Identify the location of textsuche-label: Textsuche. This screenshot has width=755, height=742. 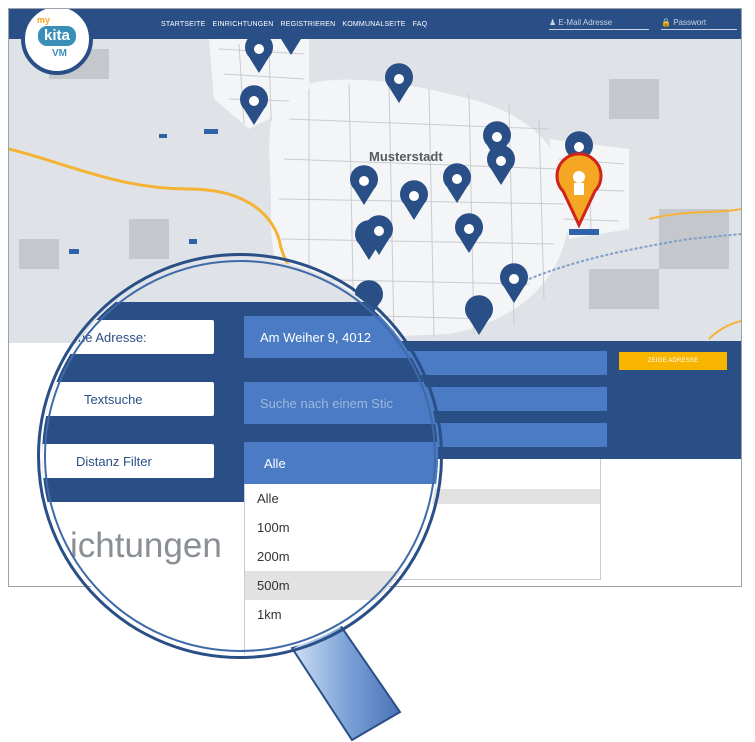
(128, 399).